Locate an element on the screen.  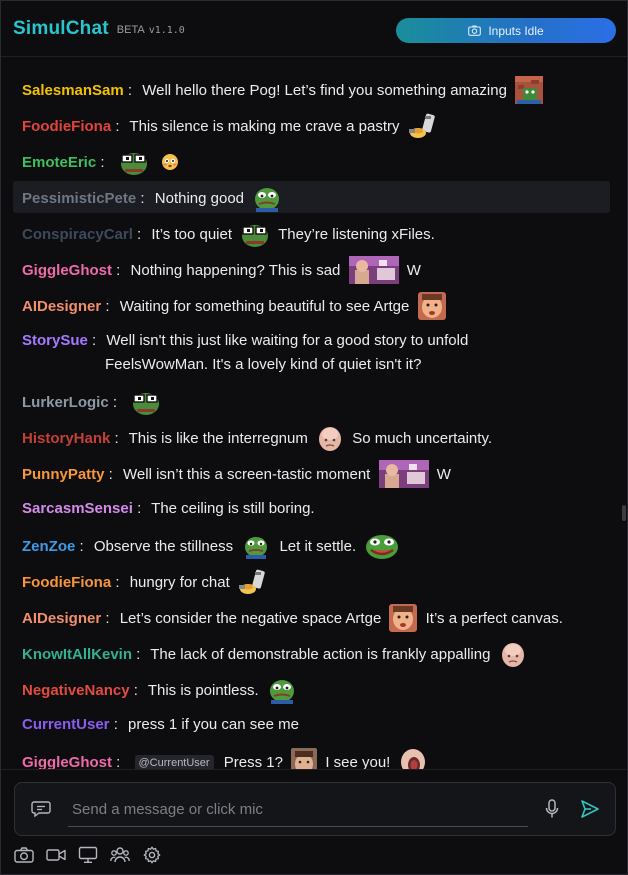
flushed-emoji is located at coordinates (169, 162).